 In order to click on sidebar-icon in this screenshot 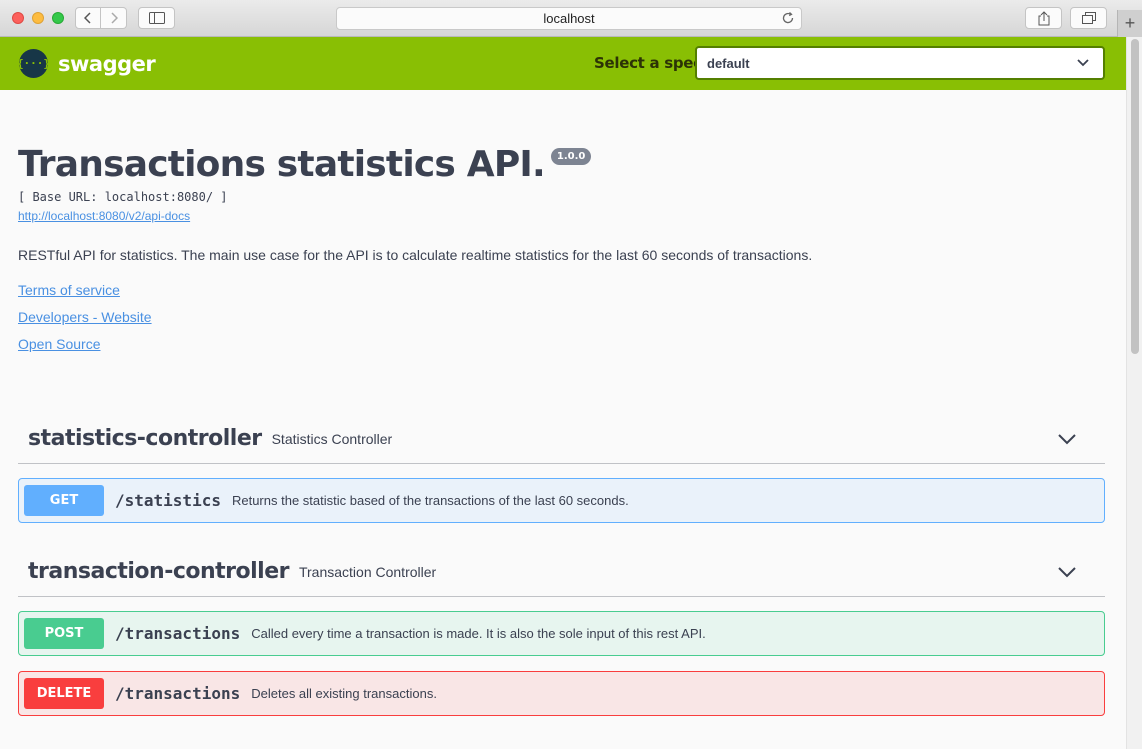, I will do `click(156, 18)`.